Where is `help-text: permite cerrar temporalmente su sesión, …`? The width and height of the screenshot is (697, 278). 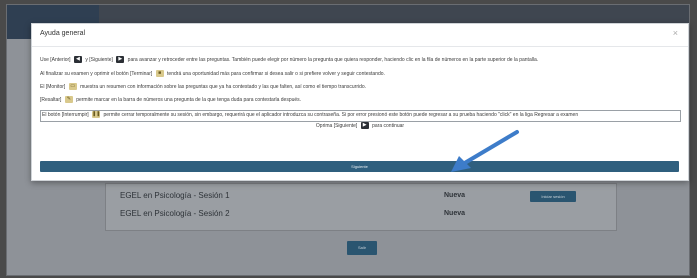
help-text: permite cerrar temporalmente su sesión, … is located at coordinates (341, 115).